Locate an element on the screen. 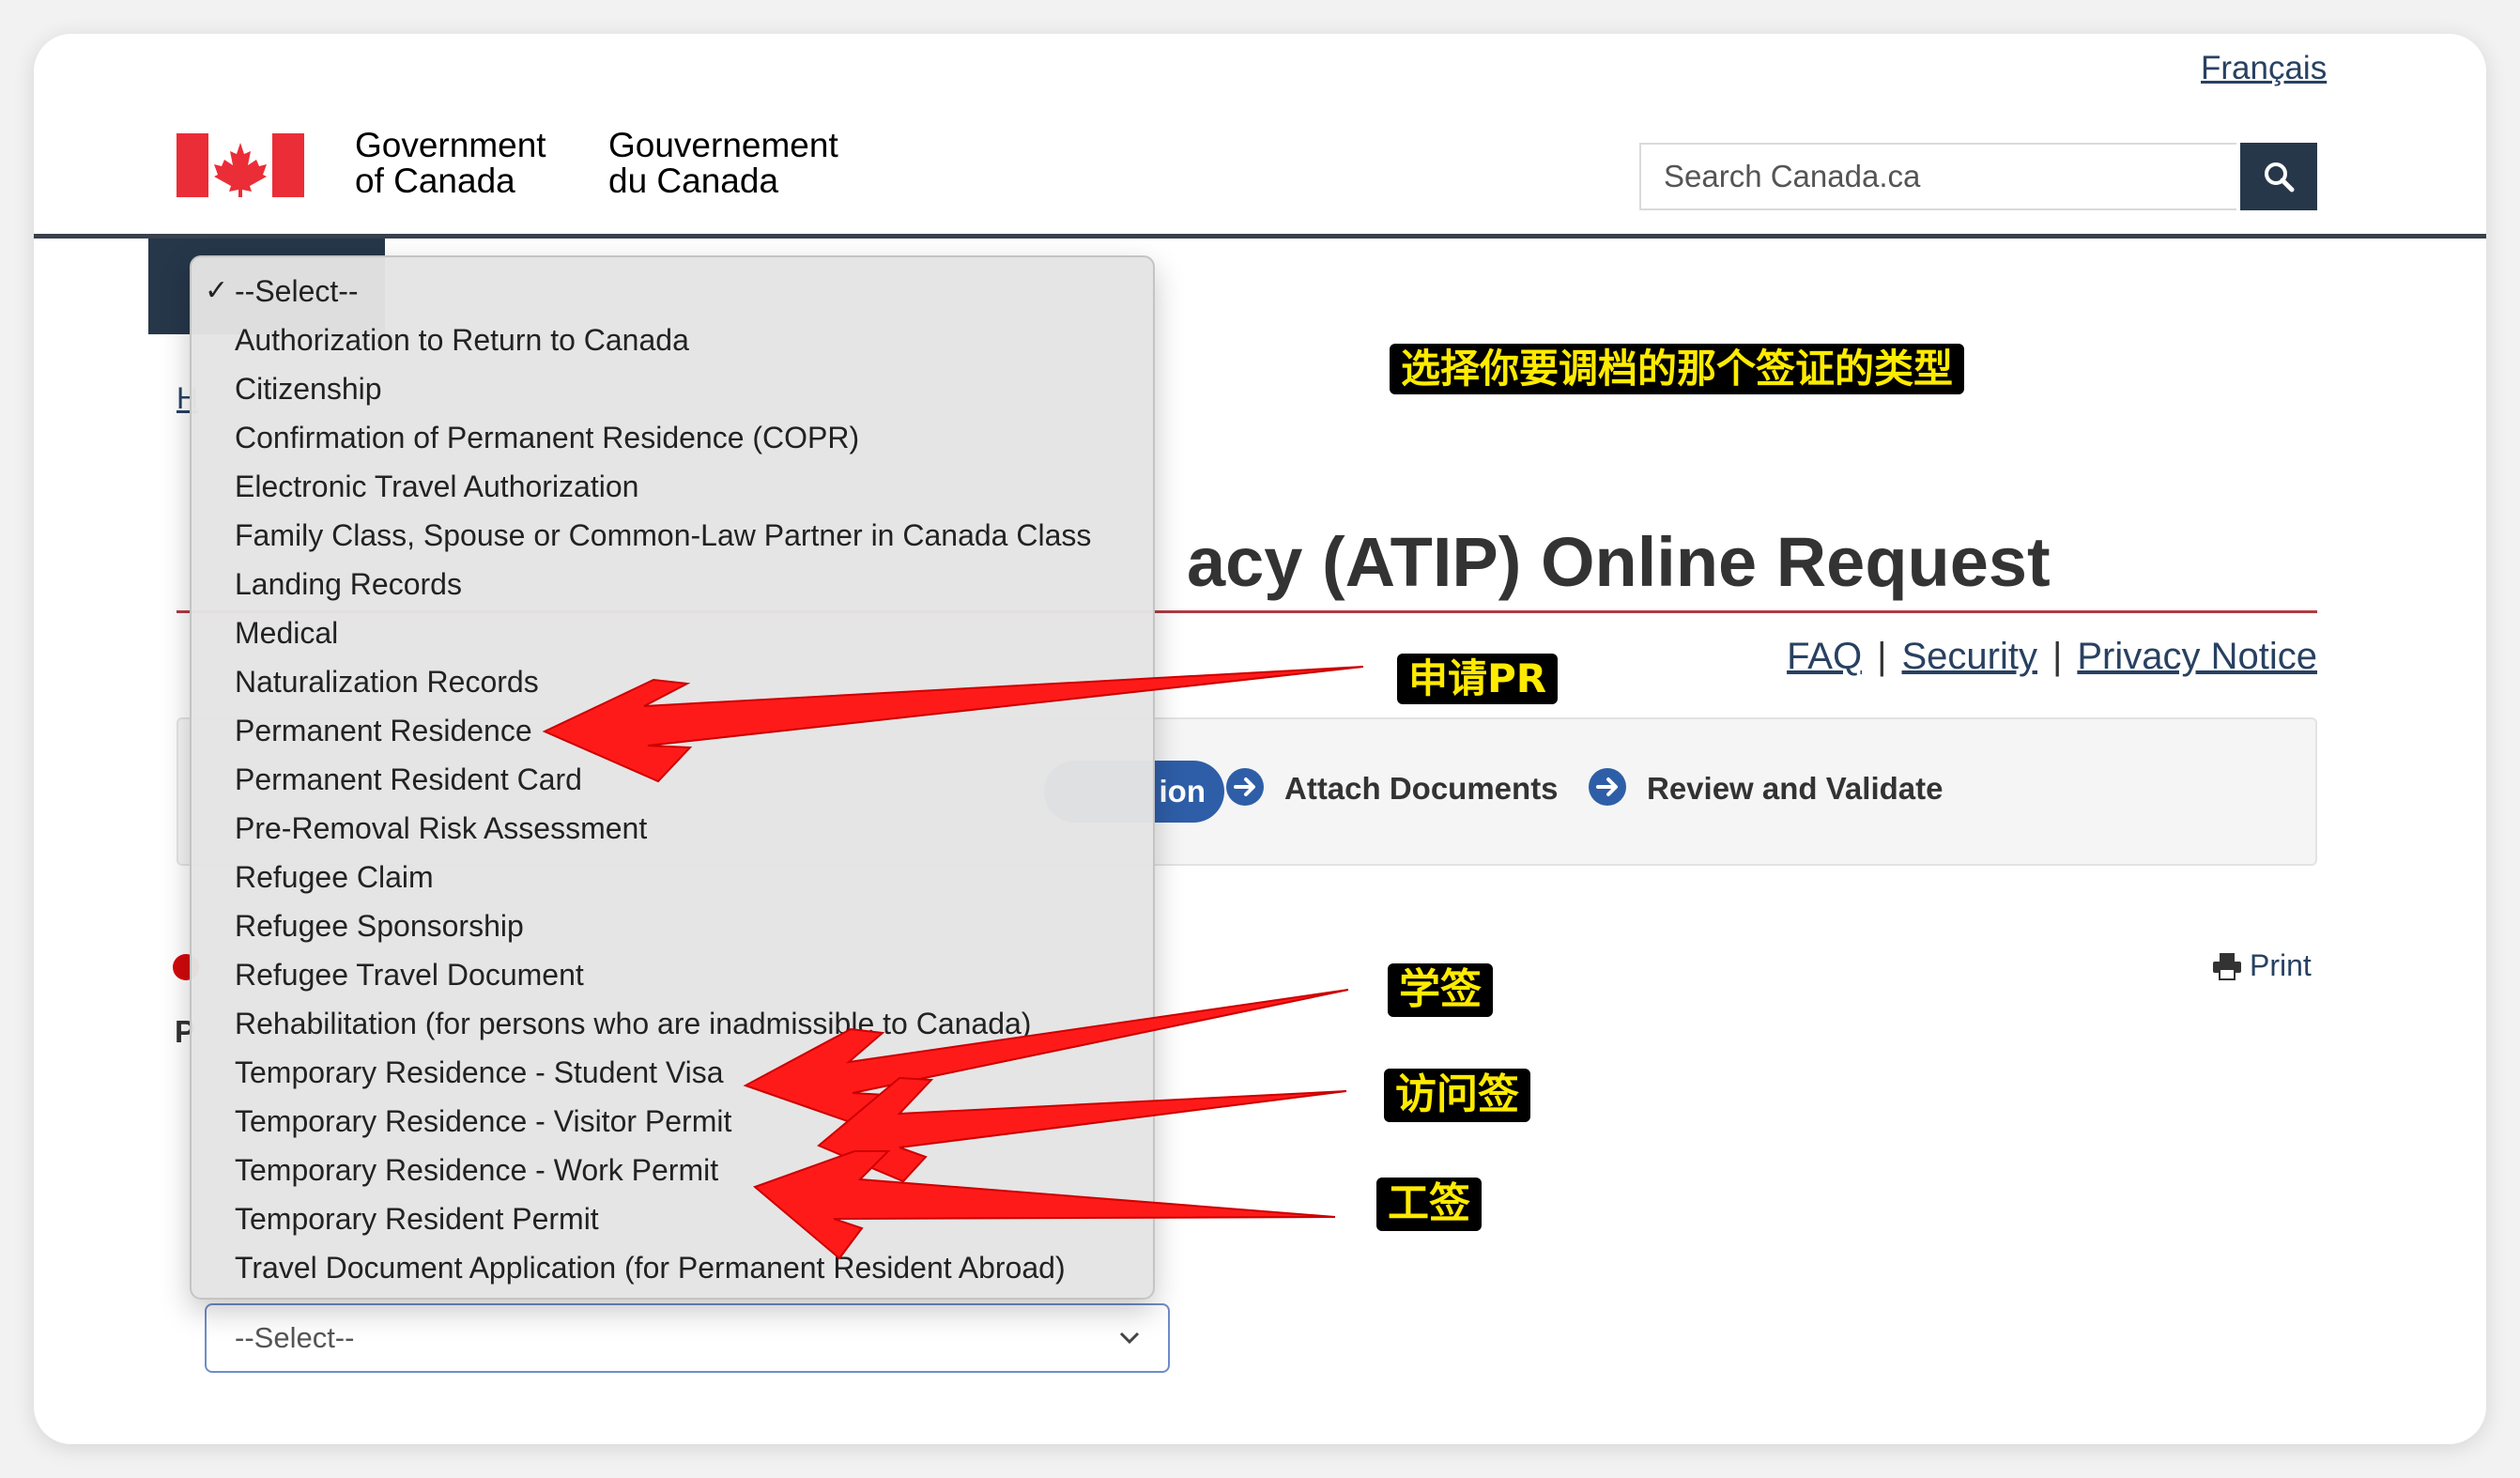 The height and width of the screenshot is (1478, 2520). chevron-down-icon is located at coordinates (1129, 1338).